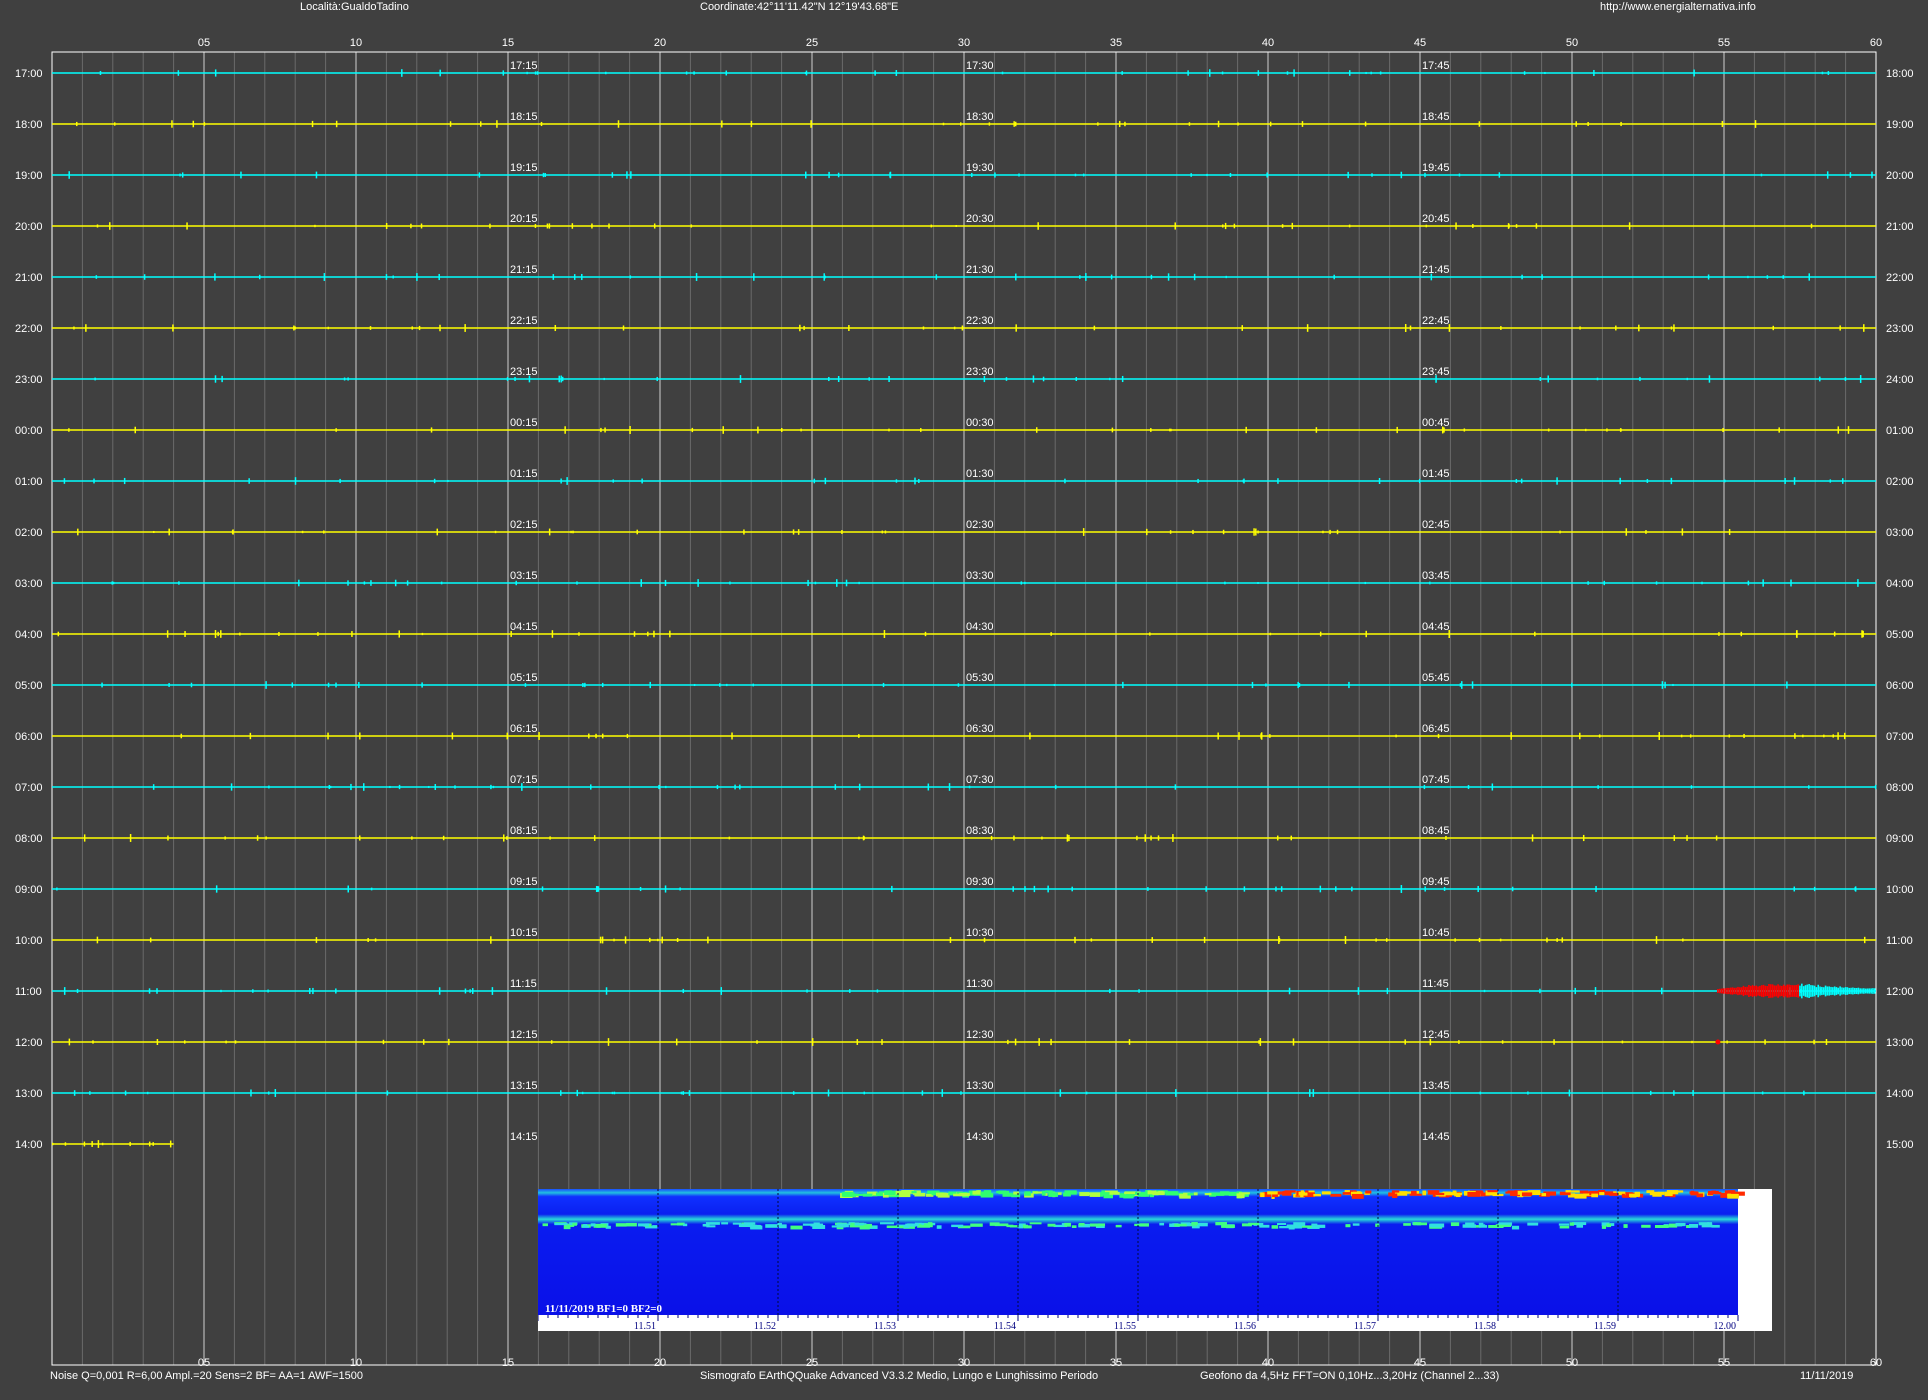 This screenshot has height=1400, width=1928. I want to click on quarter-marker: 00:30, so click(980, 423).